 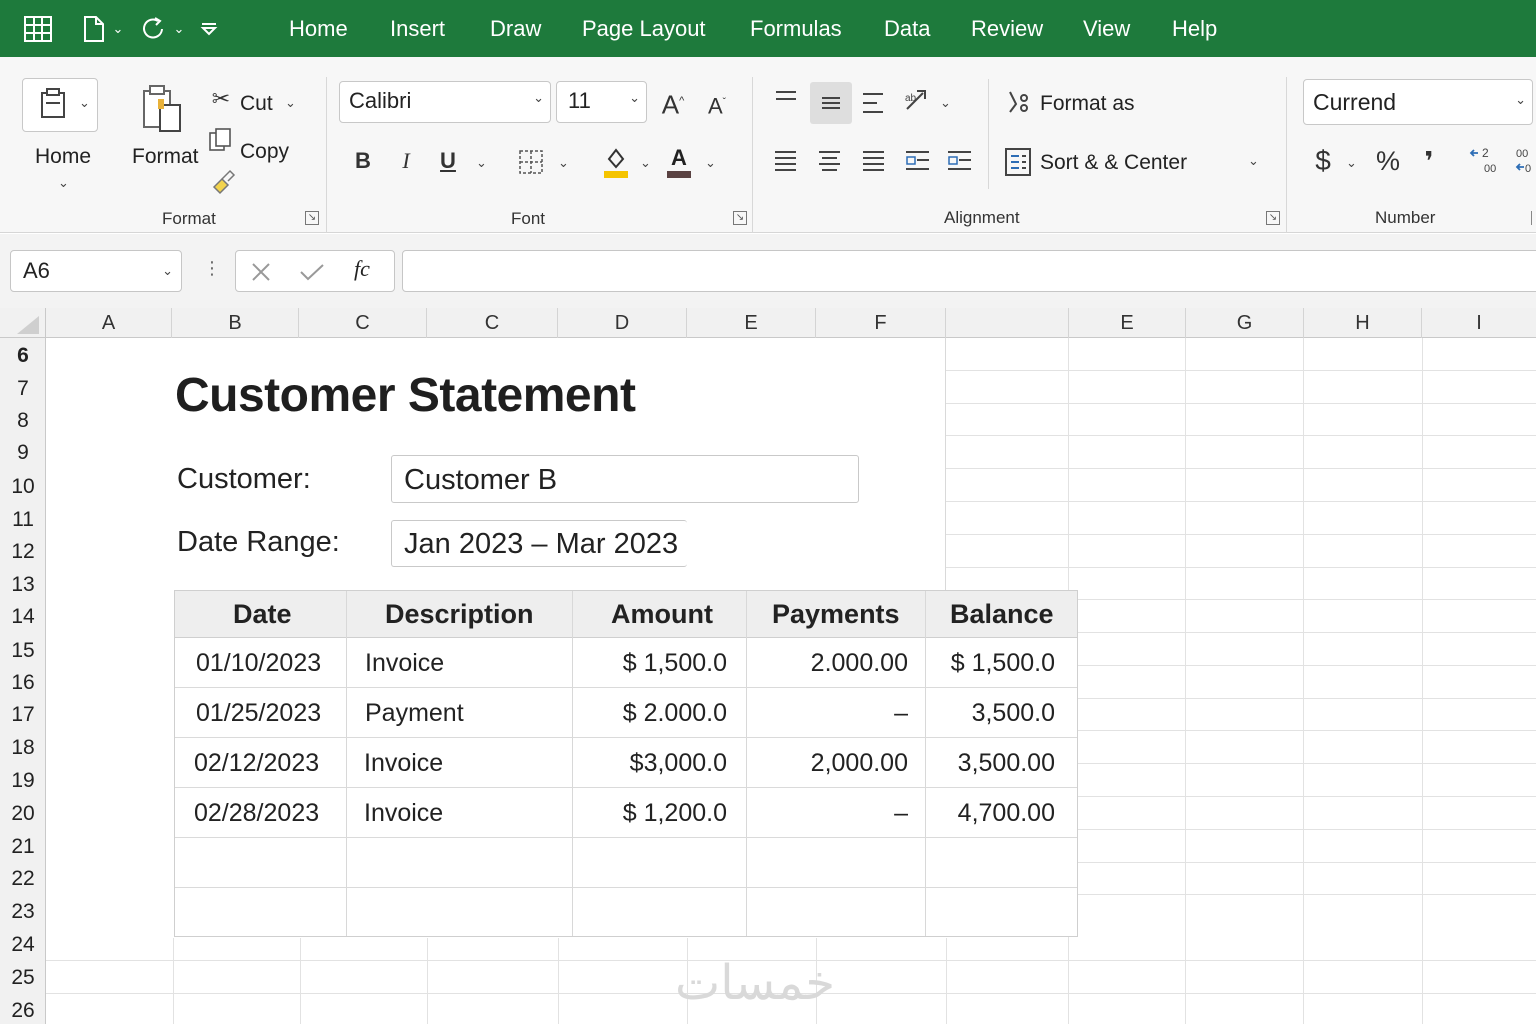 I want to click on increase-font-icon: A^, so click(x=673, y=103).